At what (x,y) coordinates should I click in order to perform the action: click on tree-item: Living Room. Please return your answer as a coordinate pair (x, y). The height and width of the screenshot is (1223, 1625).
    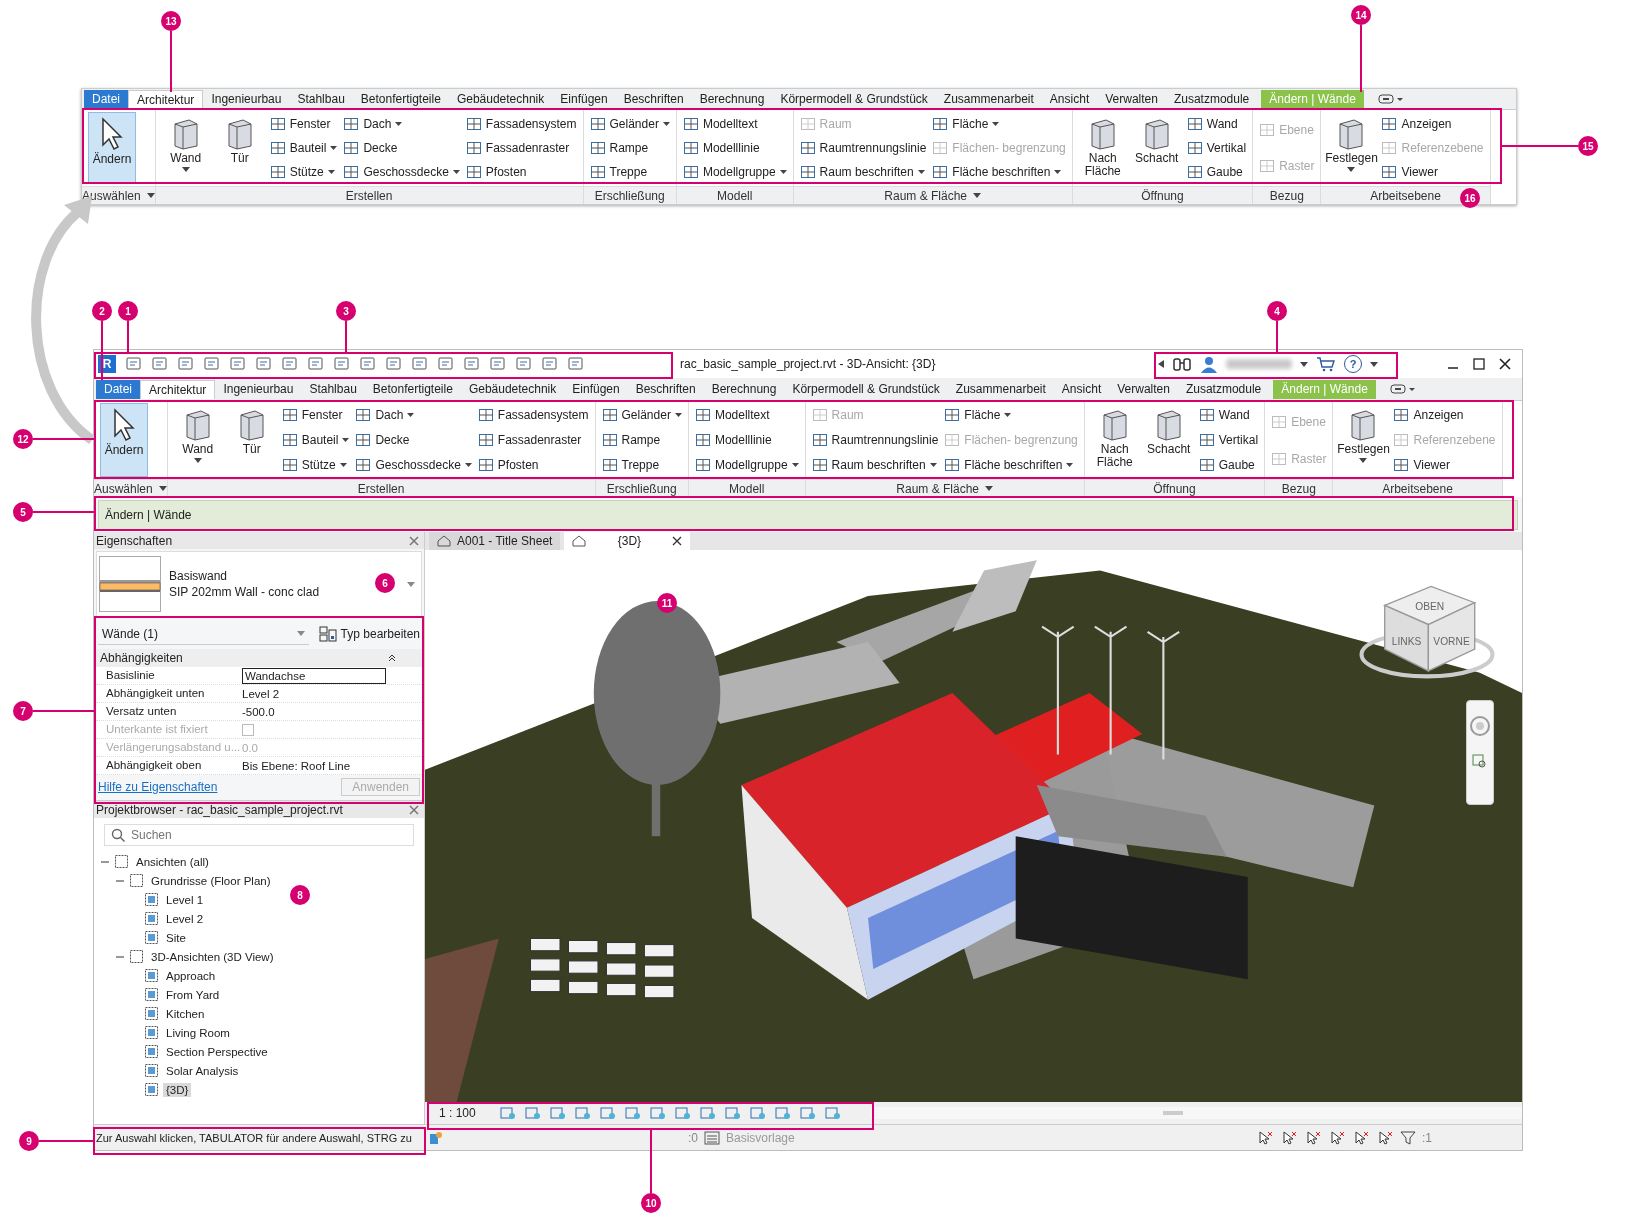
    Looking at the image, I should click on (198, 1032).